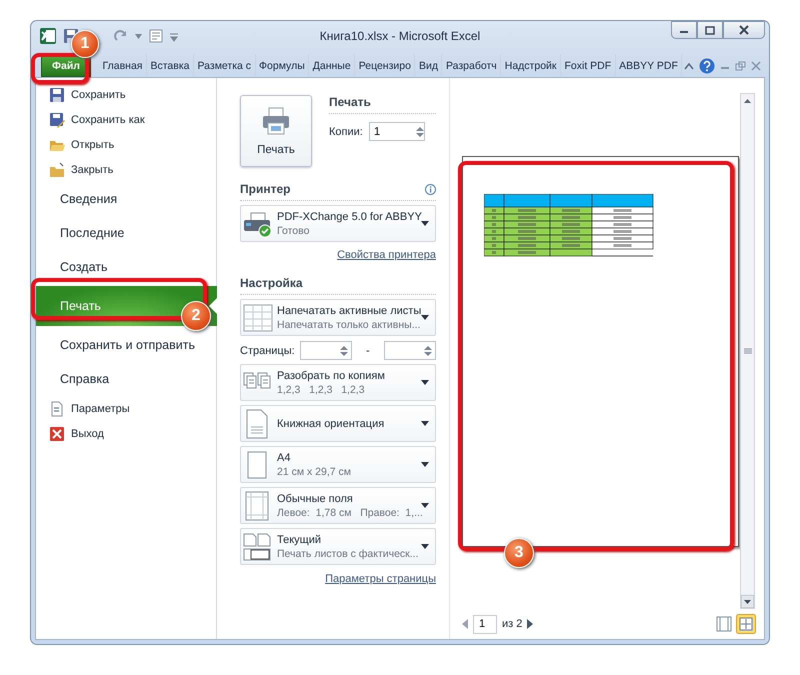 The width and height of the screenshot is (800, 675). Describe the element at coordinates (276, 121) in the screenshot. I see `printer-icon` at that location.